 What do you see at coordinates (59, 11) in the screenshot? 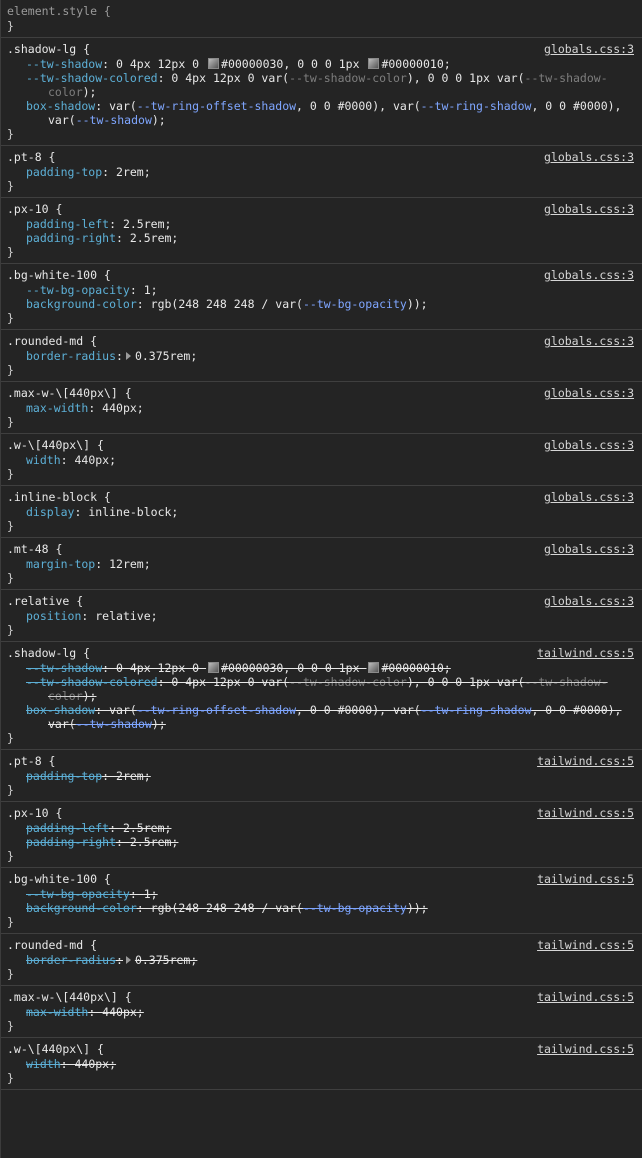
I see `rule-selector: element.style {` at bounding box center [59, 11].